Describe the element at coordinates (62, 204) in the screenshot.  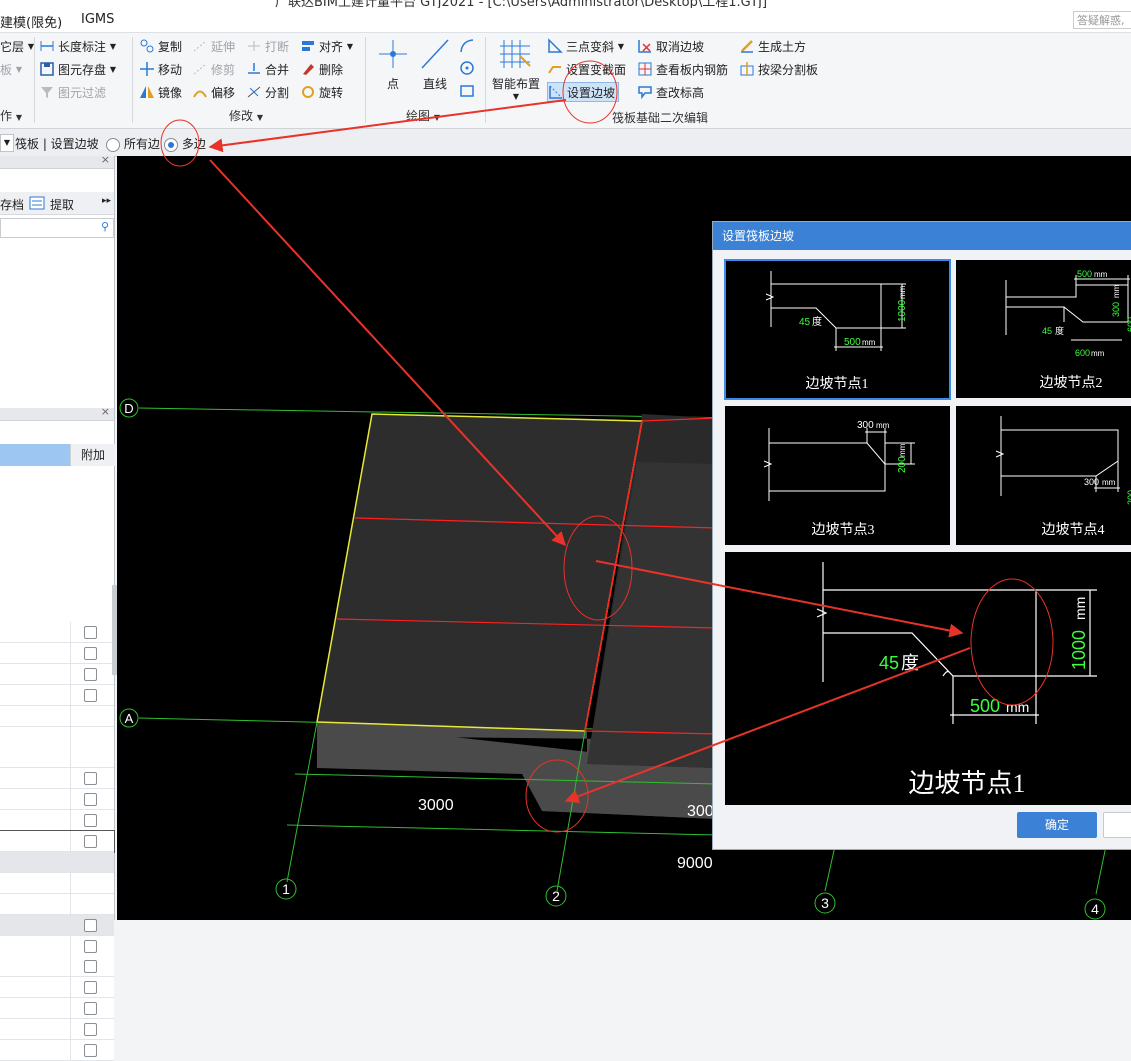
I see `extract-button: 提取` at that location.